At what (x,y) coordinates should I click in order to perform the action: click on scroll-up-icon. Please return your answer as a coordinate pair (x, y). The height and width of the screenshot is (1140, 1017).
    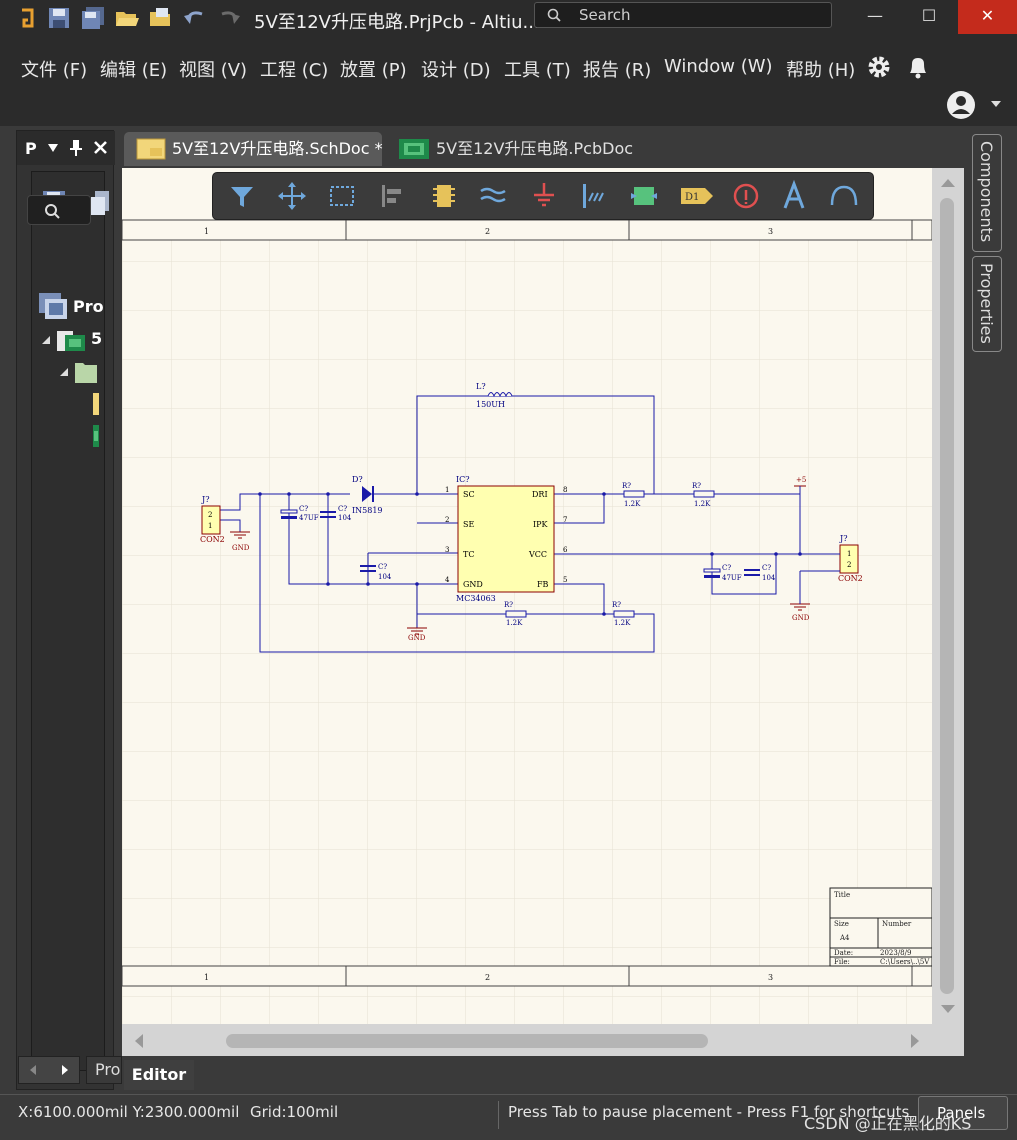
    Looking at the image, I should click on (948, 183).